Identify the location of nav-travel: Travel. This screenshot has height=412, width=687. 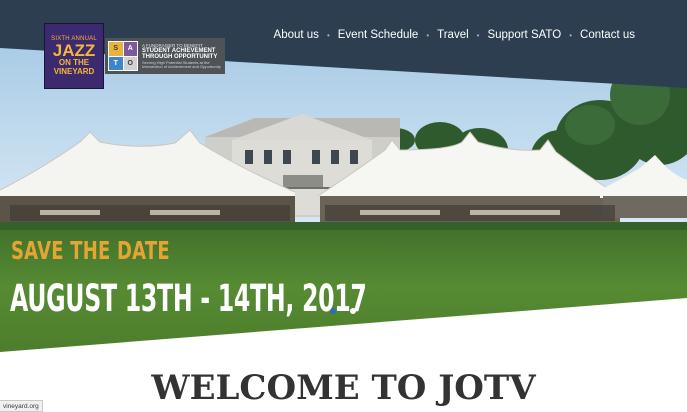
(453, 35).